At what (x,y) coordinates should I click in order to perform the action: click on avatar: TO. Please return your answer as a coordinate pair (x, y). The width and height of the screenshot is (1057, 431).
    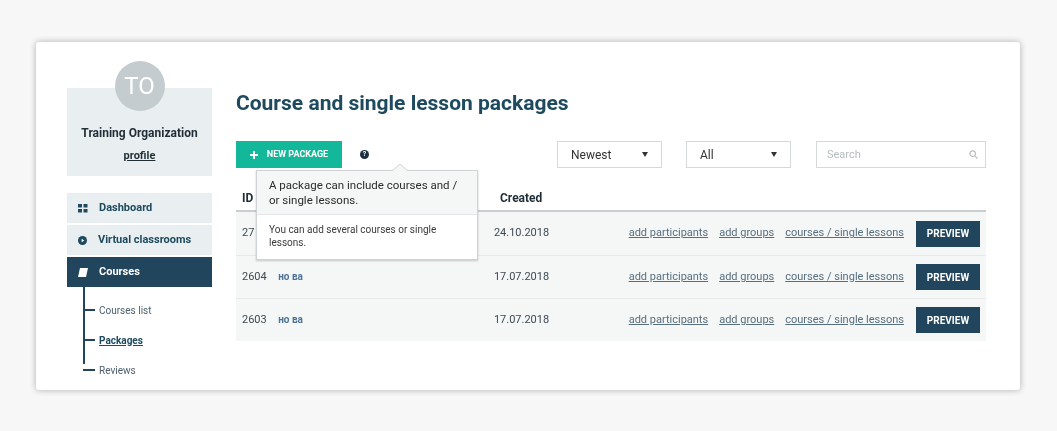
    Looking at the image, I should click on (139, 86).